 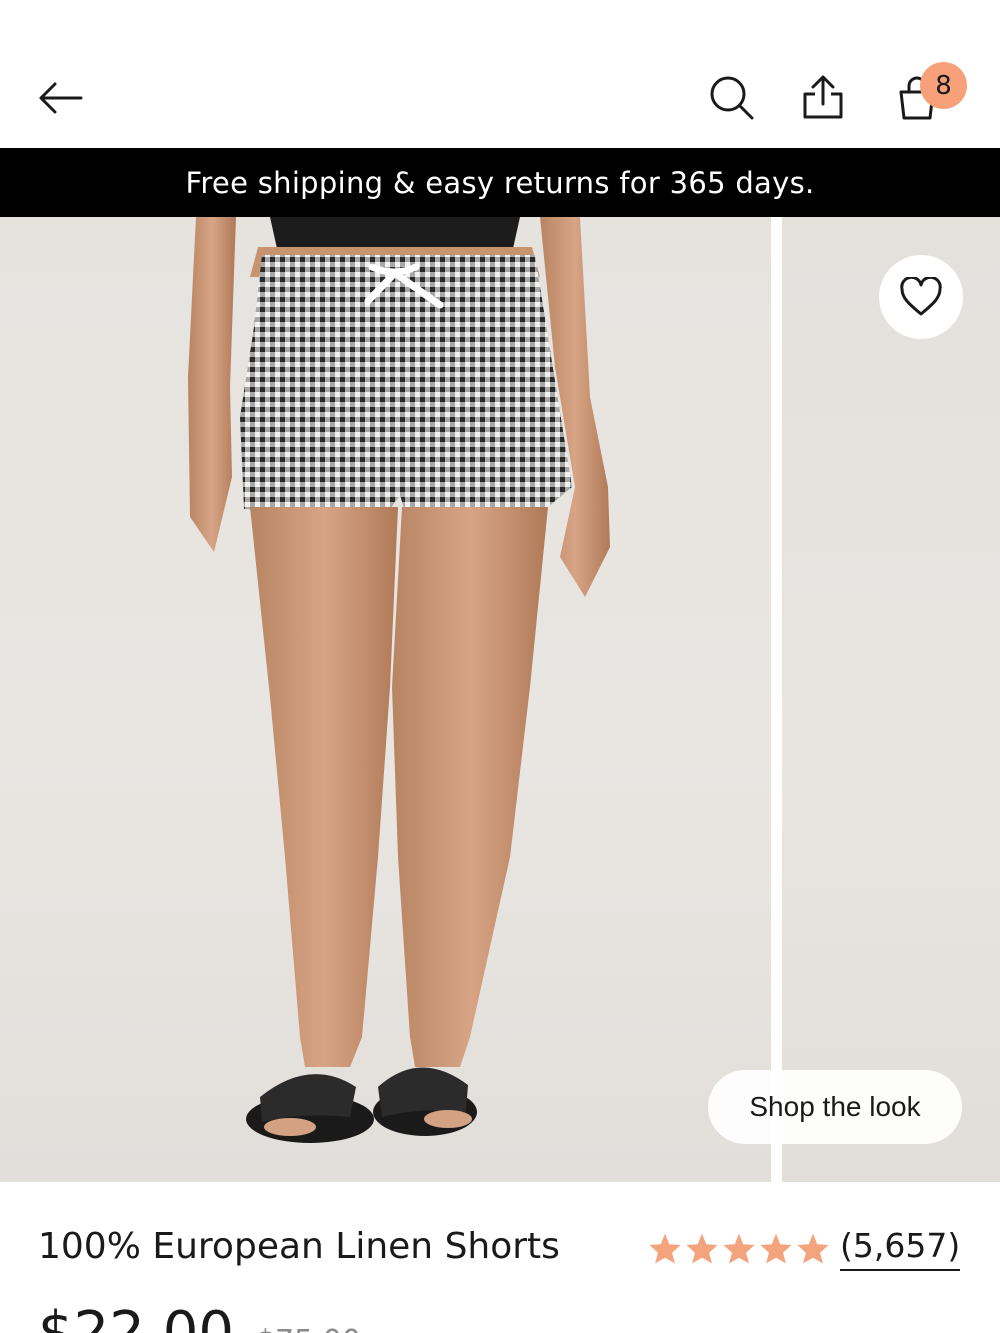 I want to click on heart-icon, so click(x=921, y=296).